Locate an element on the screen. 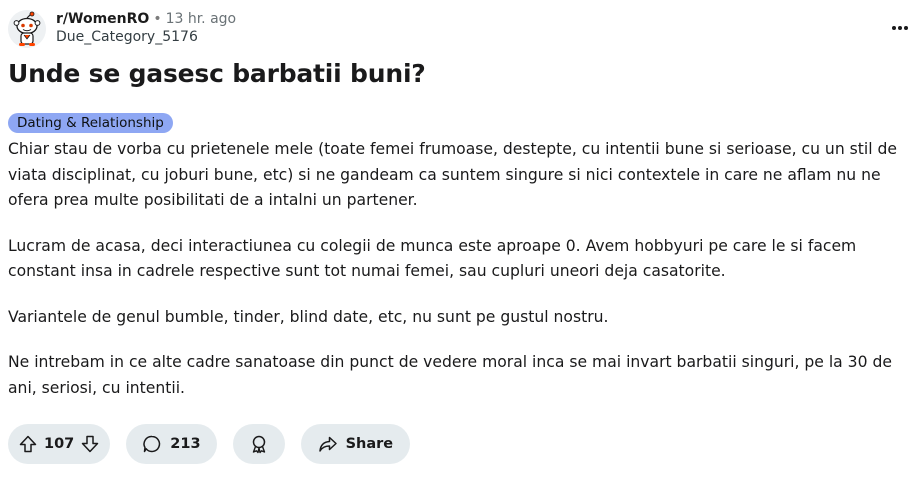  vote-pill: 107 is located at coordinates (59, 444).